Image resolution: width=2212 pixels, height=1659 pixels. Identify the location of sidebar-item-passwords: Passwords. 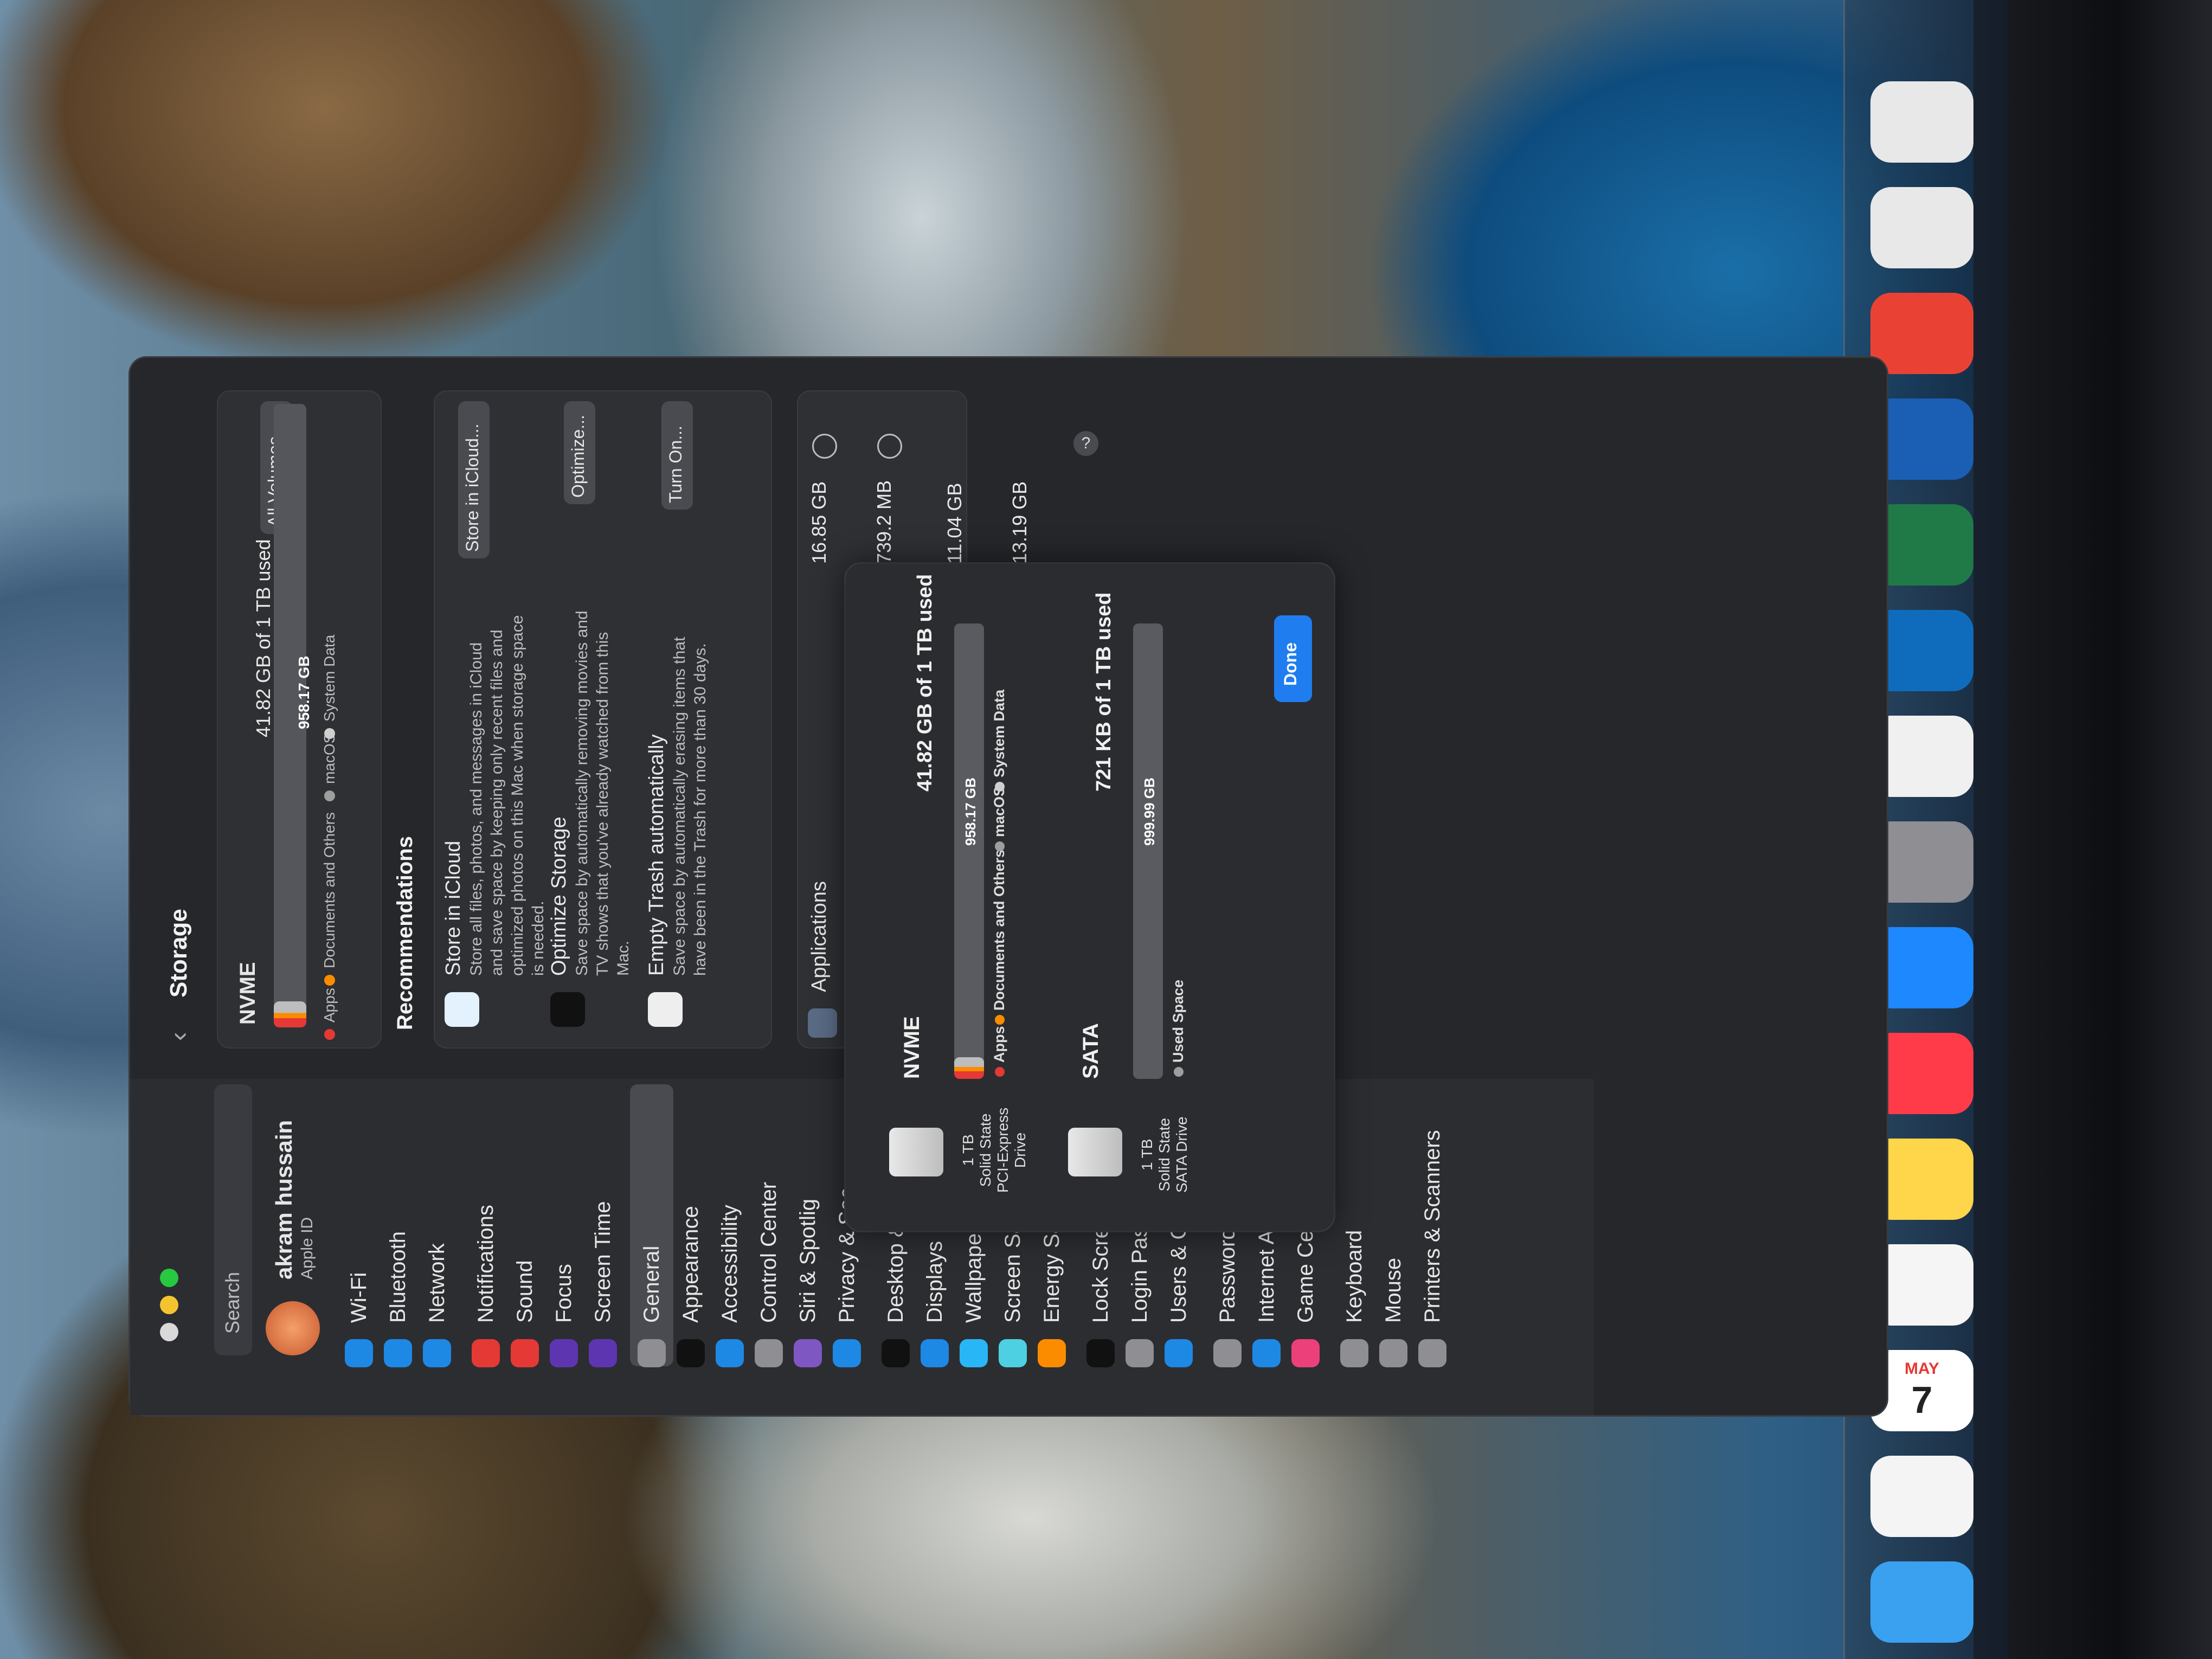
(1228, 1270).